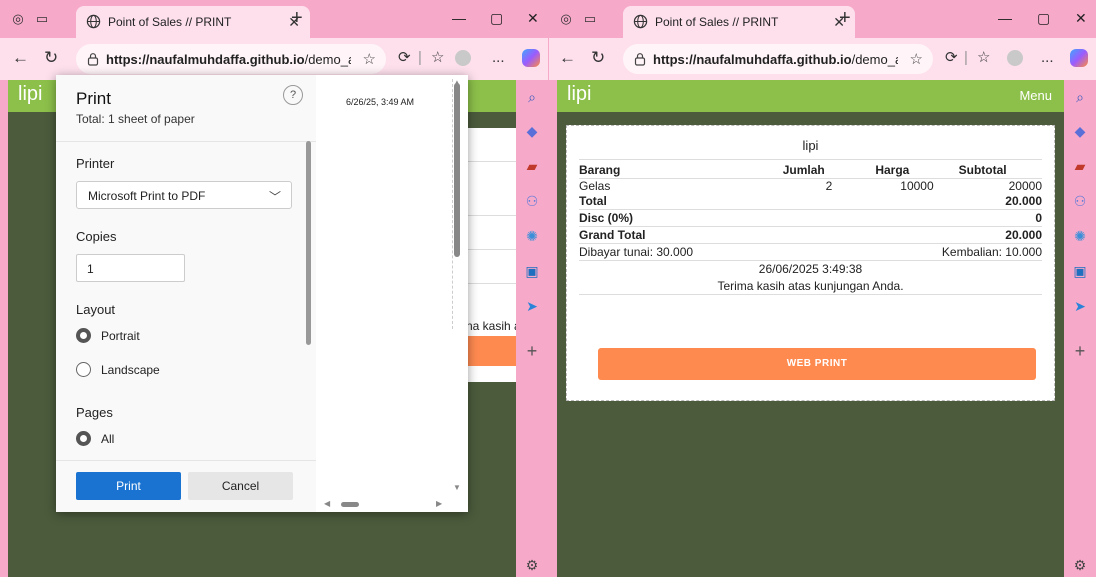 The image size is (1096, 577). What do you see at coordinates (681, 169) in the screenshot?
I see `col-header-barang: Barang` at bounding box center [681, 169].